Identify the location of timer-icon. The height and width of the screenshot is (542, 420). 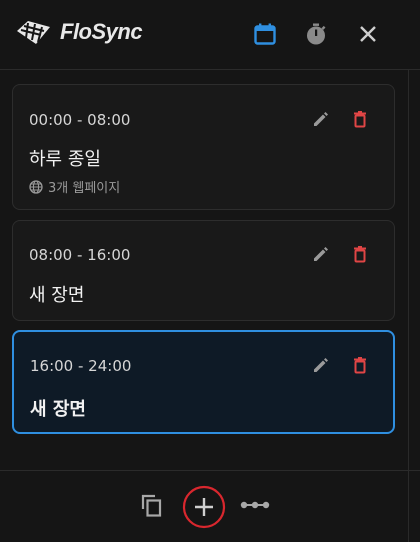
(316, 34).